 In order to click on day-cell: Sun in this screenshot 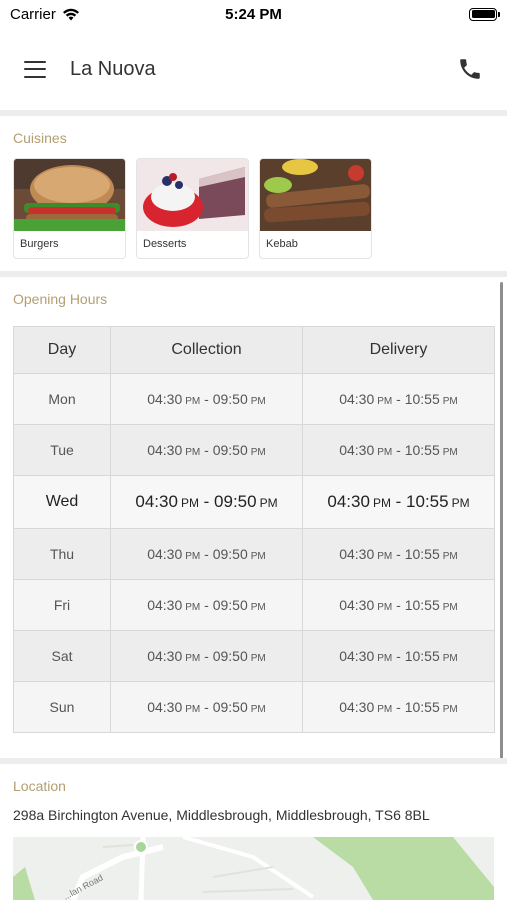, I will do `click(62, 707)`.